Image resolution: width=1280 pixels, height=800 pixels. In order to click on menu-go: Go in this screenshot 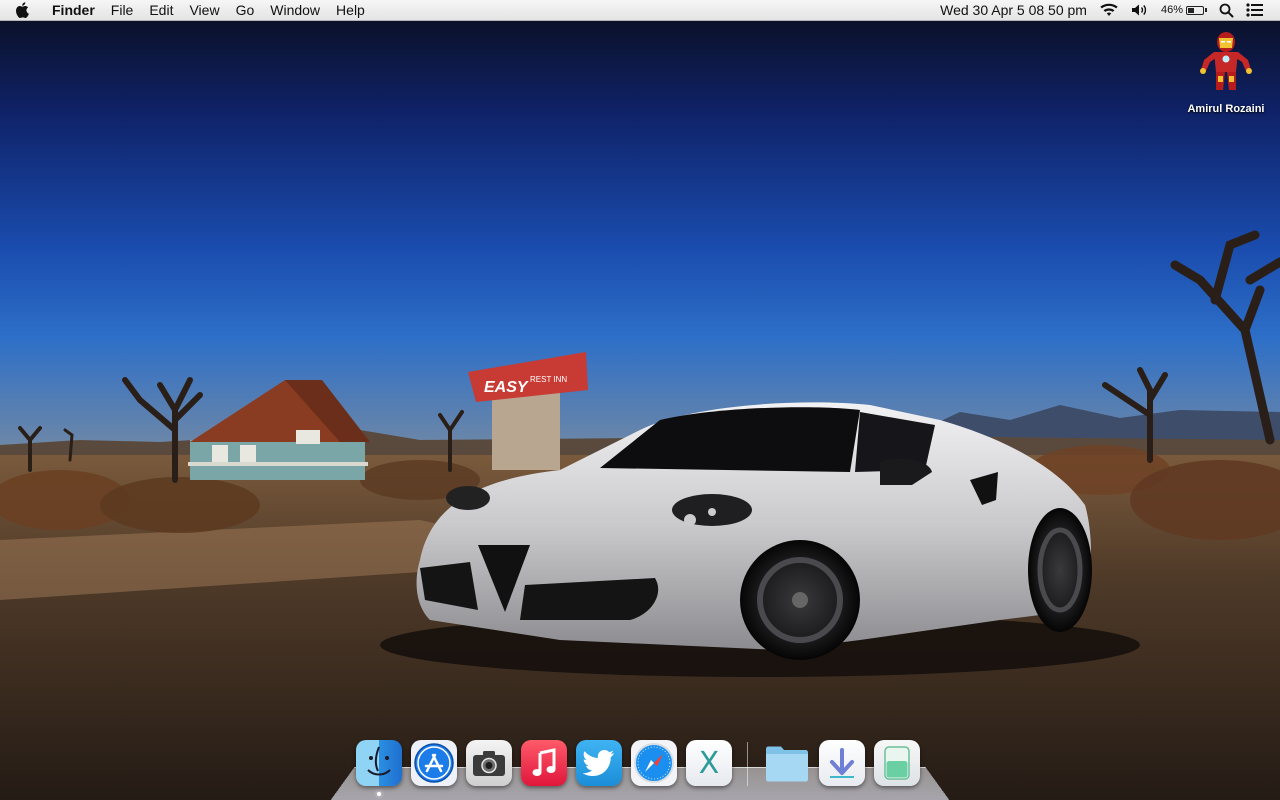, I will do `click(245, 10)`.